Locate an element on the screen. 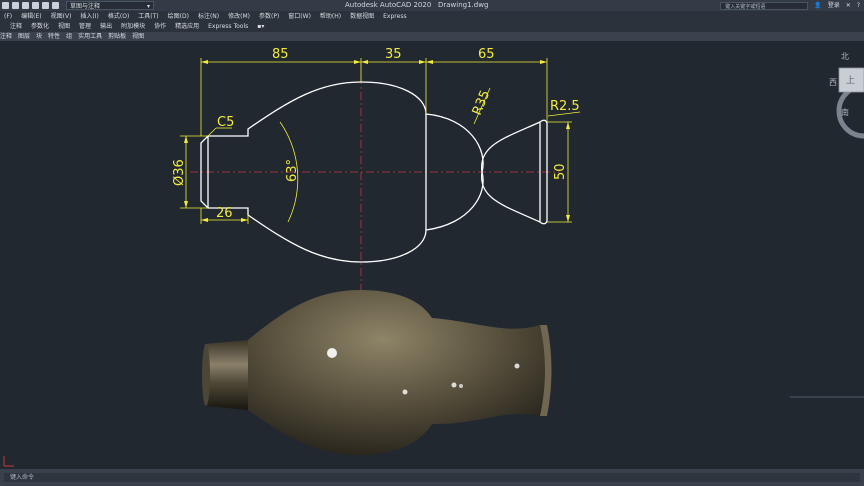  dim-85: 85 is located at coordinates (280, 54).